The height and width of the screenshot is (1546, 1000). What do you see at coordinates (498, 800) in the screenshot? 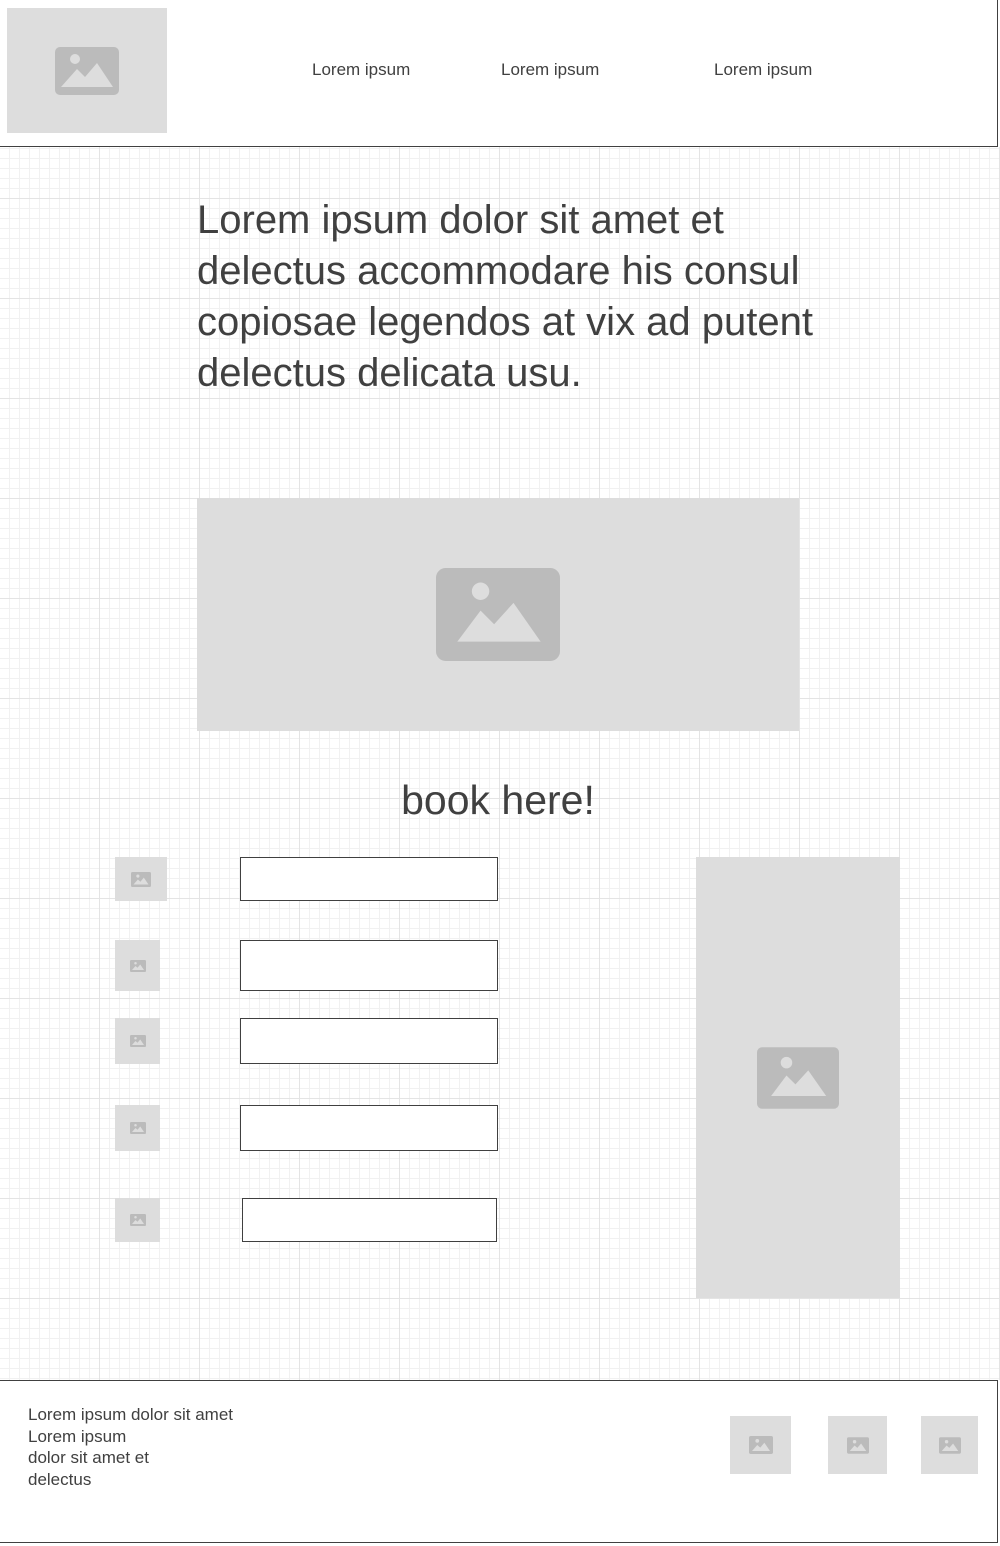
I see `booking-title: book here!` at bounding box center [498, 800].